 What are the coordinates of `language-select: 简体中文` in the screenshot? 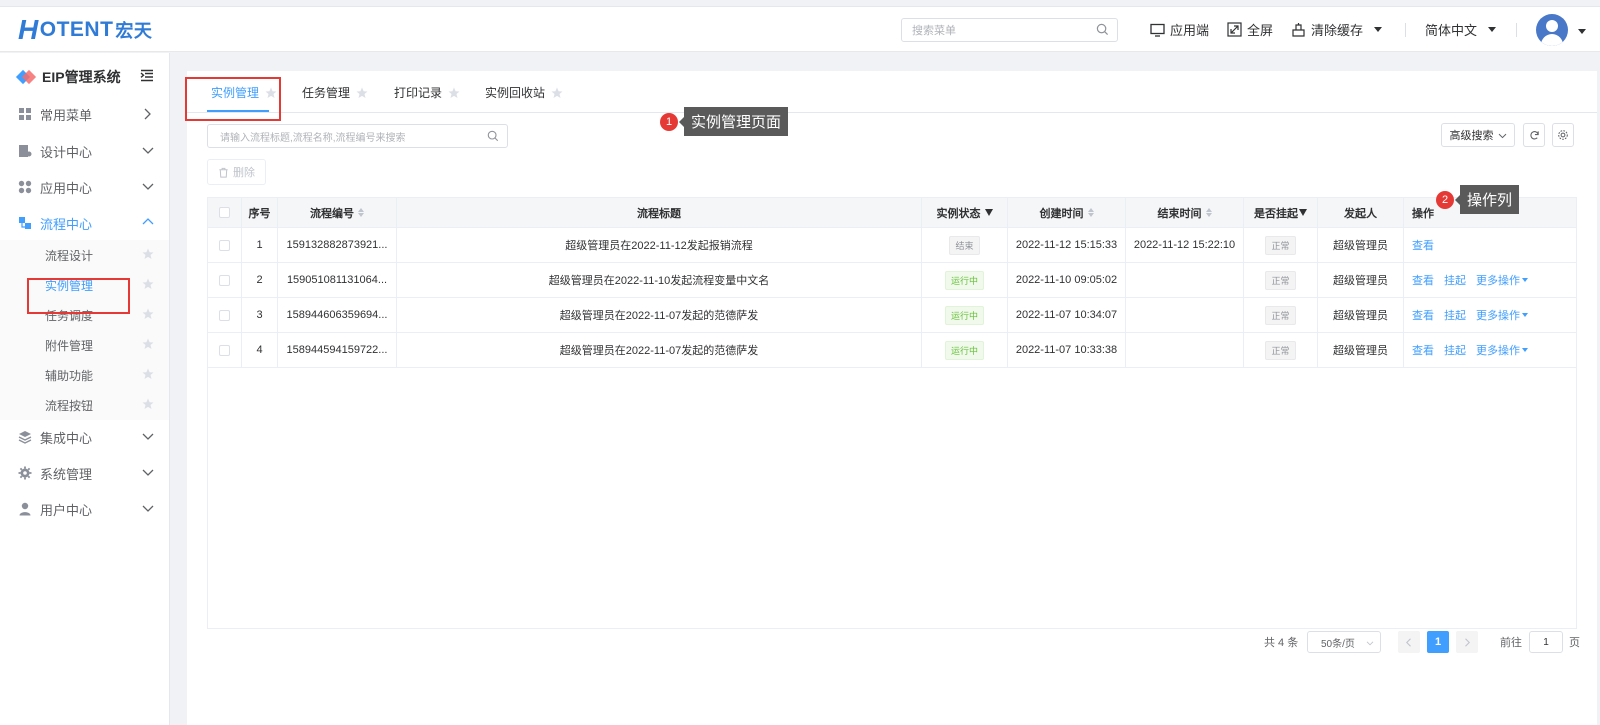 It's located at (1461, 29).